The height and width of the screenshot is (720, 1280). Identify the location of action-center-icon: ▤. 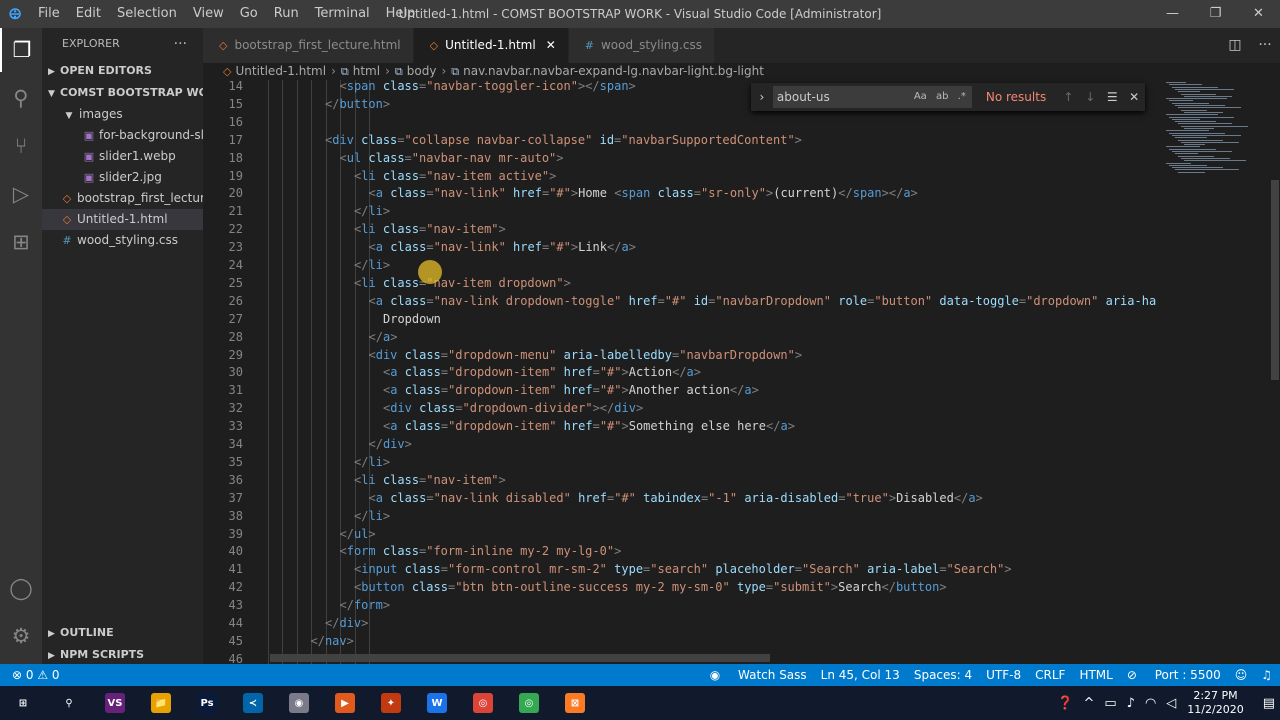
(1269, 703).